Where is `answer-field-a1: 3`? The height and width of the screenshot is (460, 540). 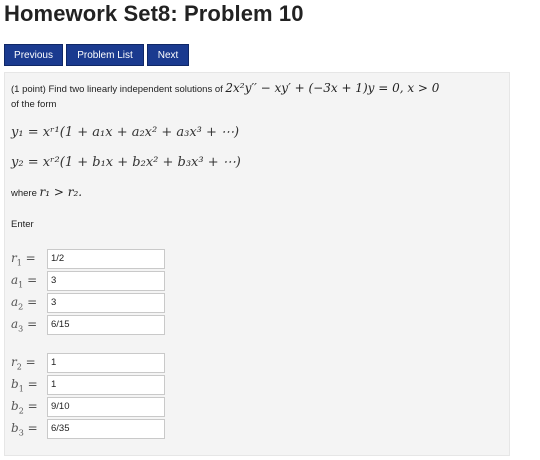
answer-field-a1: 3 is located at coordinates (106, 281).